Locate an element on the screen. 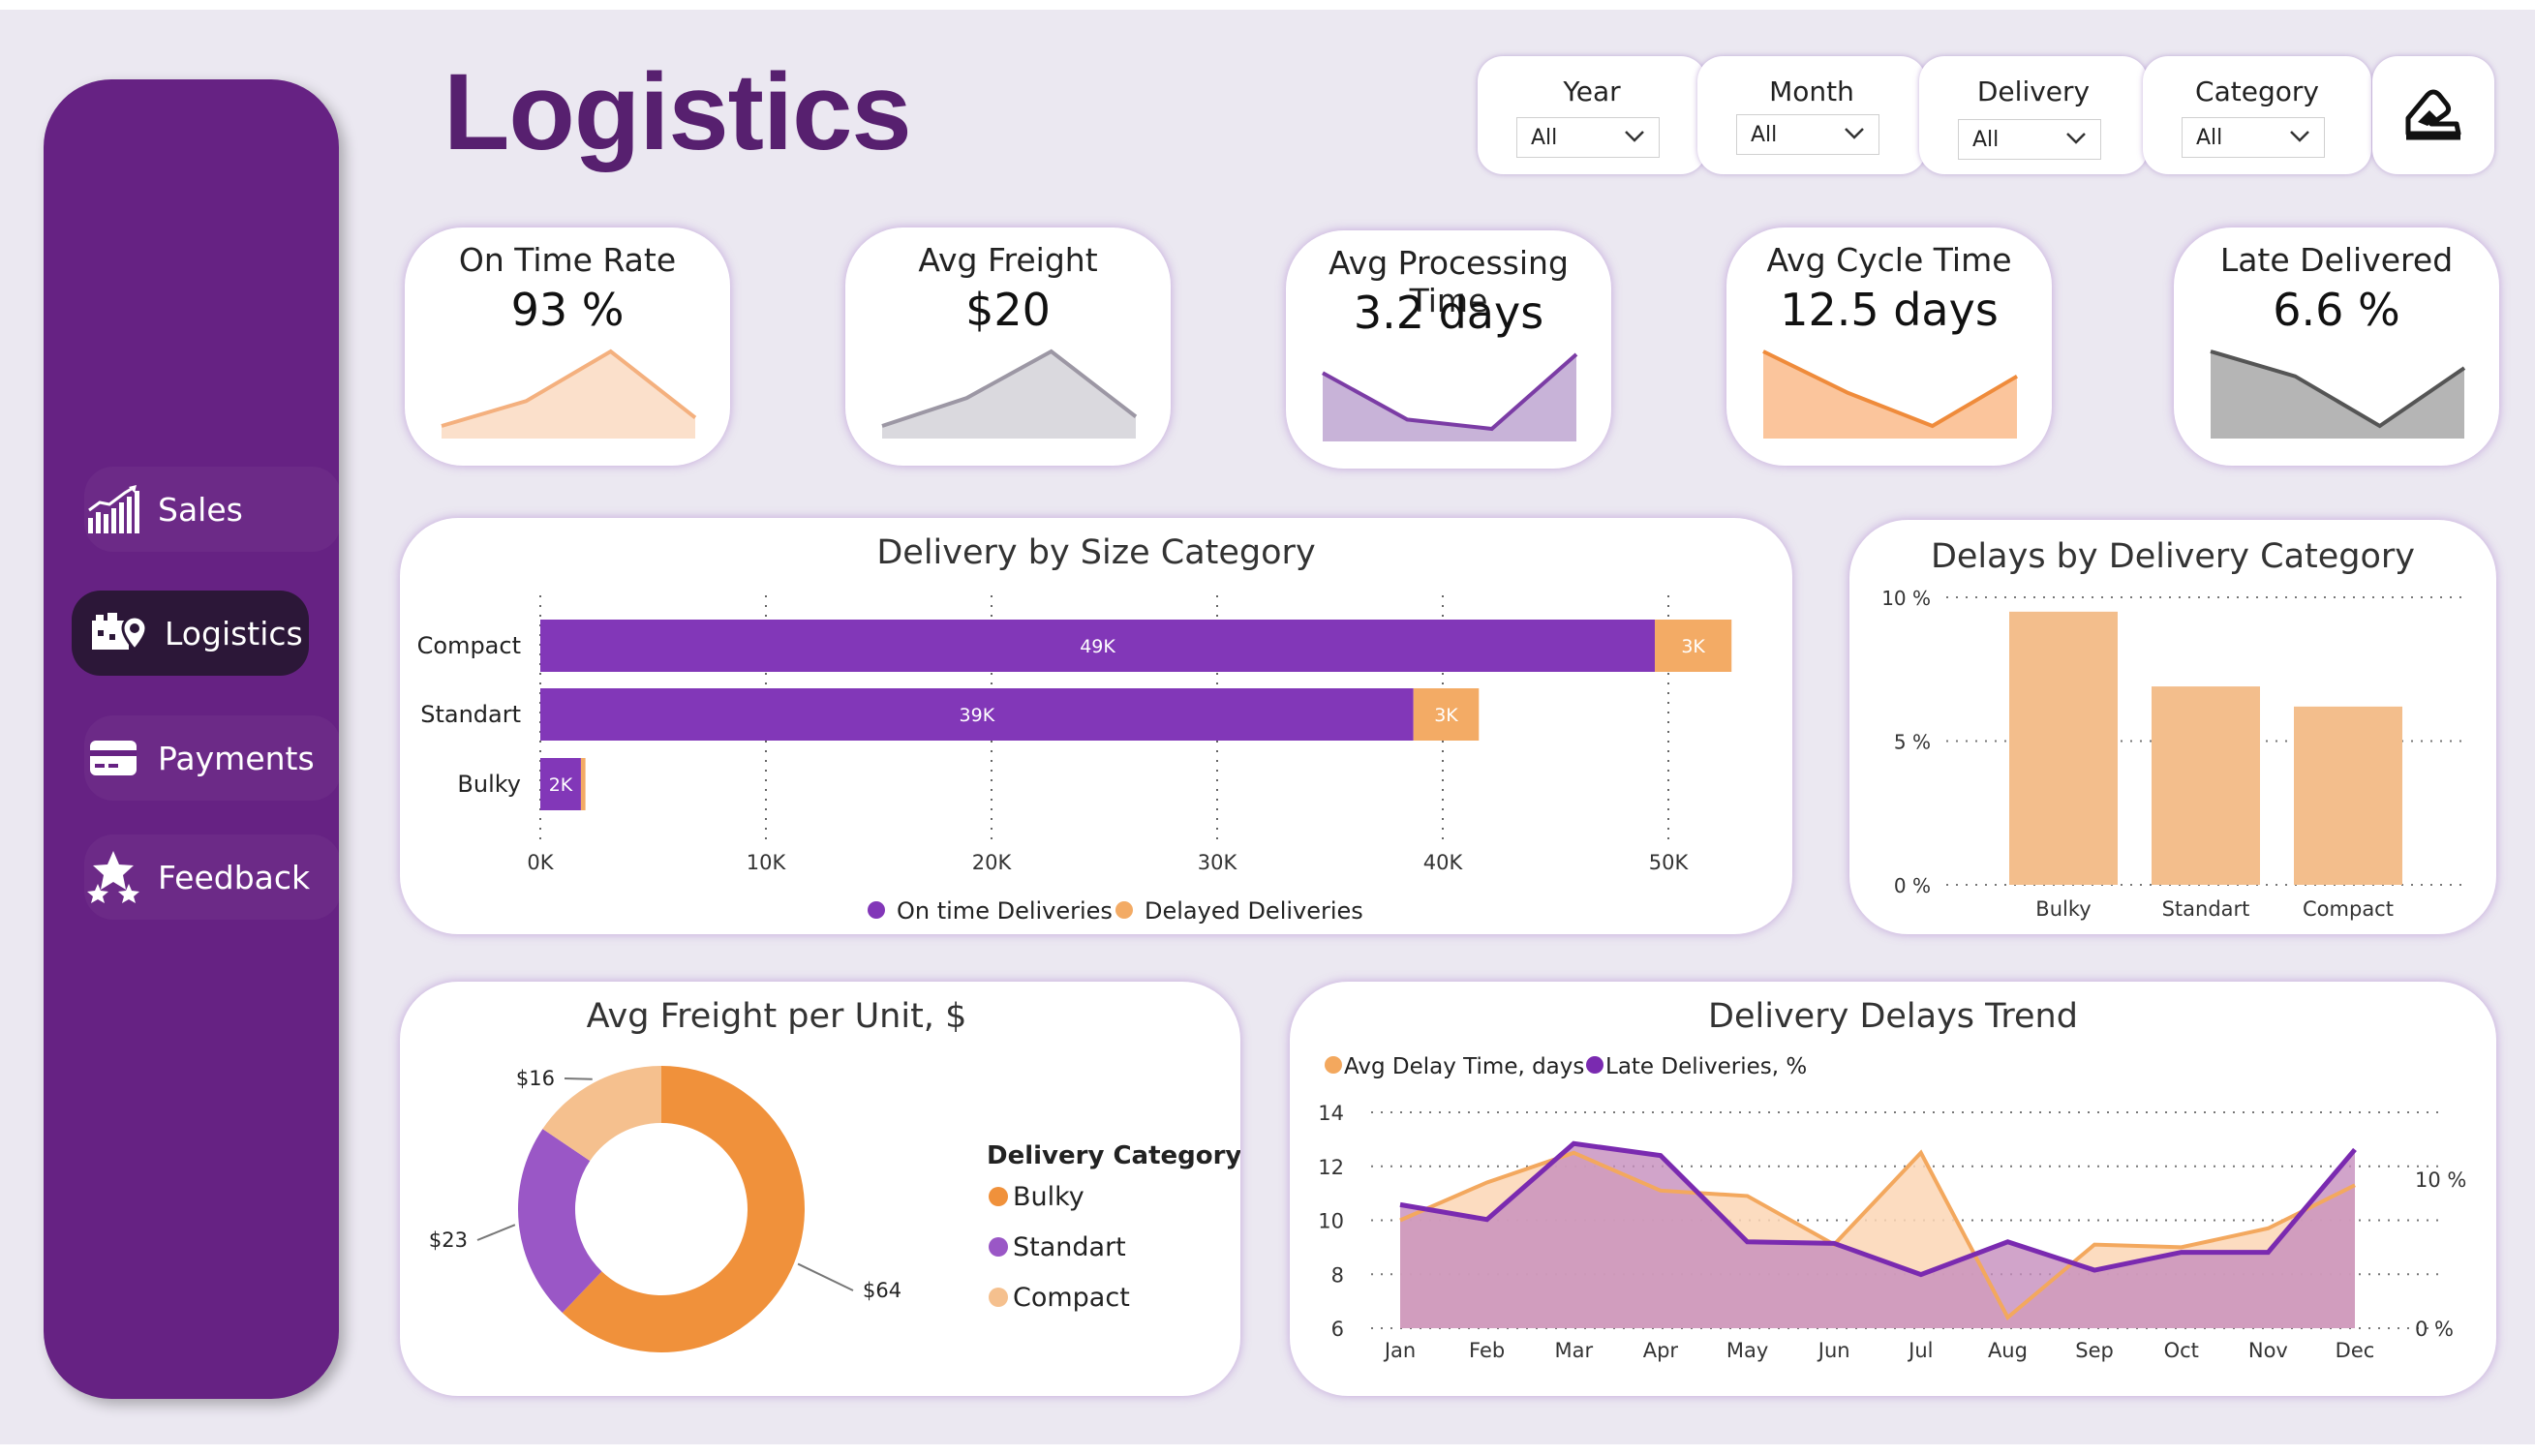 The image size is (2535, 1456). filter-category: Category All is located at coordinates (2257, 115).